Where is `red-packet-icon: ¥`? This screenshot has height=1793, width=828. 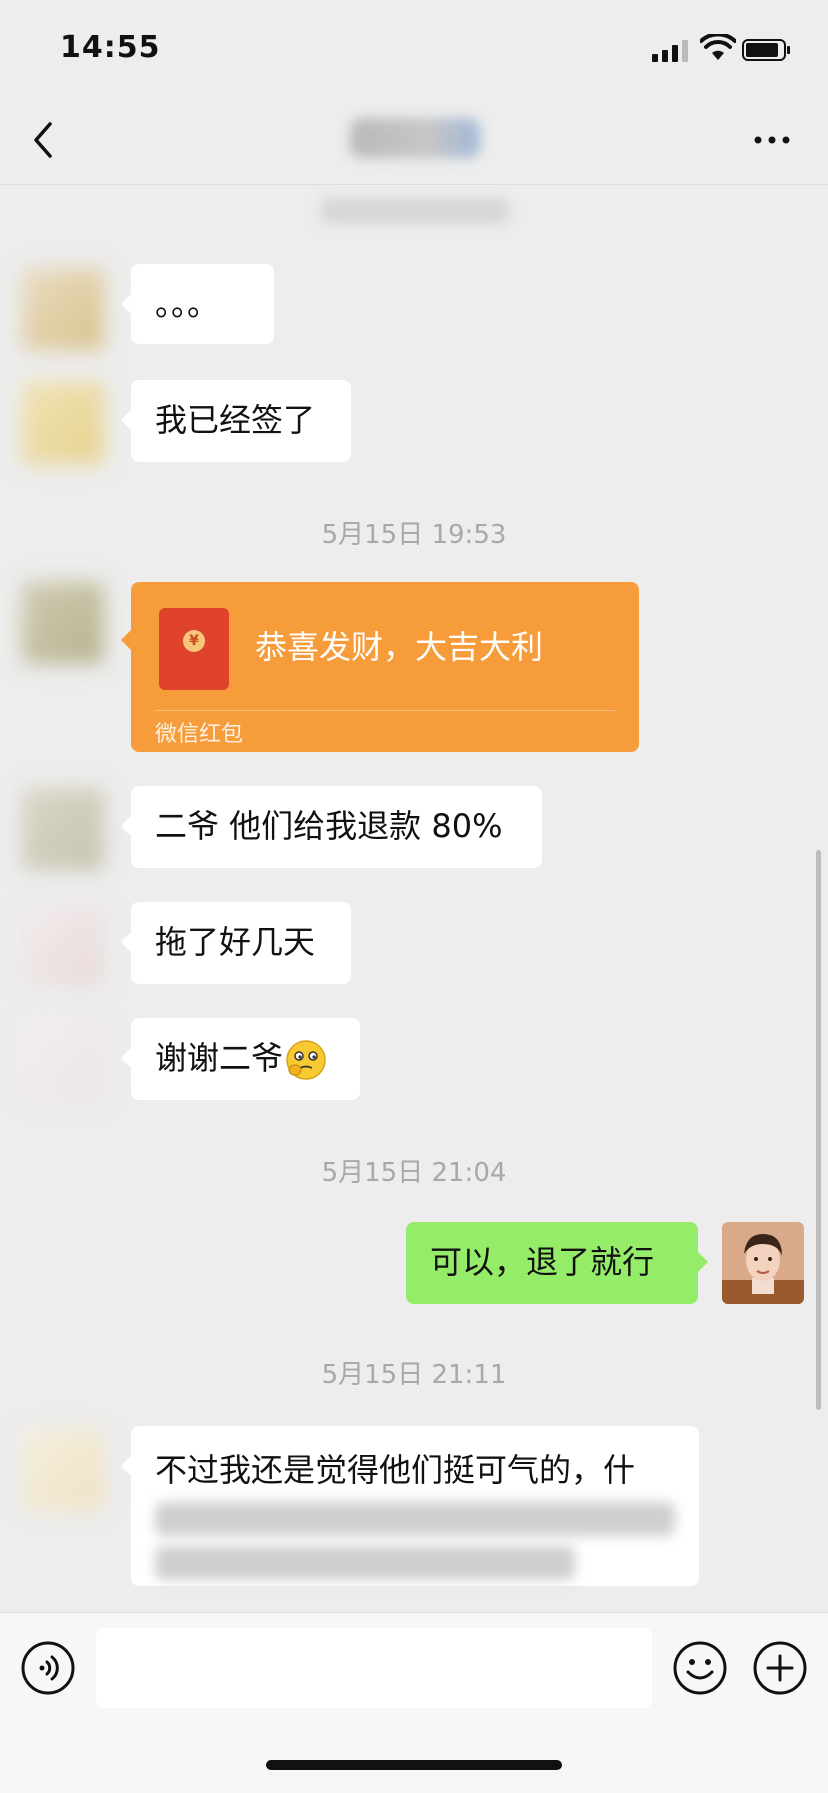 red-packet-icon: ¥ is located at coordinates (194, 649).